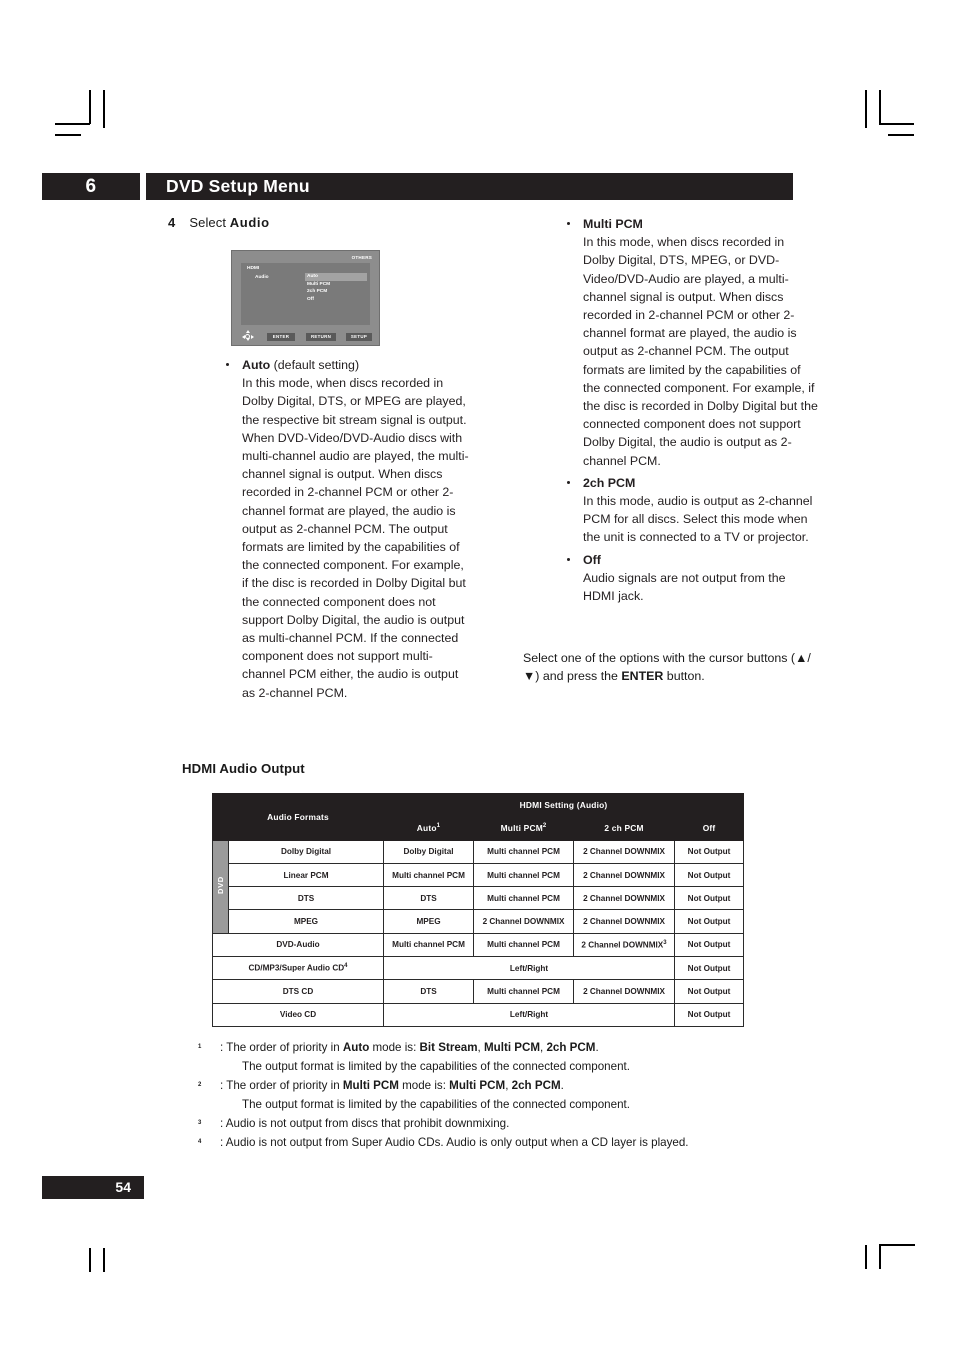 The image size is (954, 1351). I want to click on osd-panel: HDMI Audio Auto Multi PCM 2ch PCM Off, so click(305, 294).